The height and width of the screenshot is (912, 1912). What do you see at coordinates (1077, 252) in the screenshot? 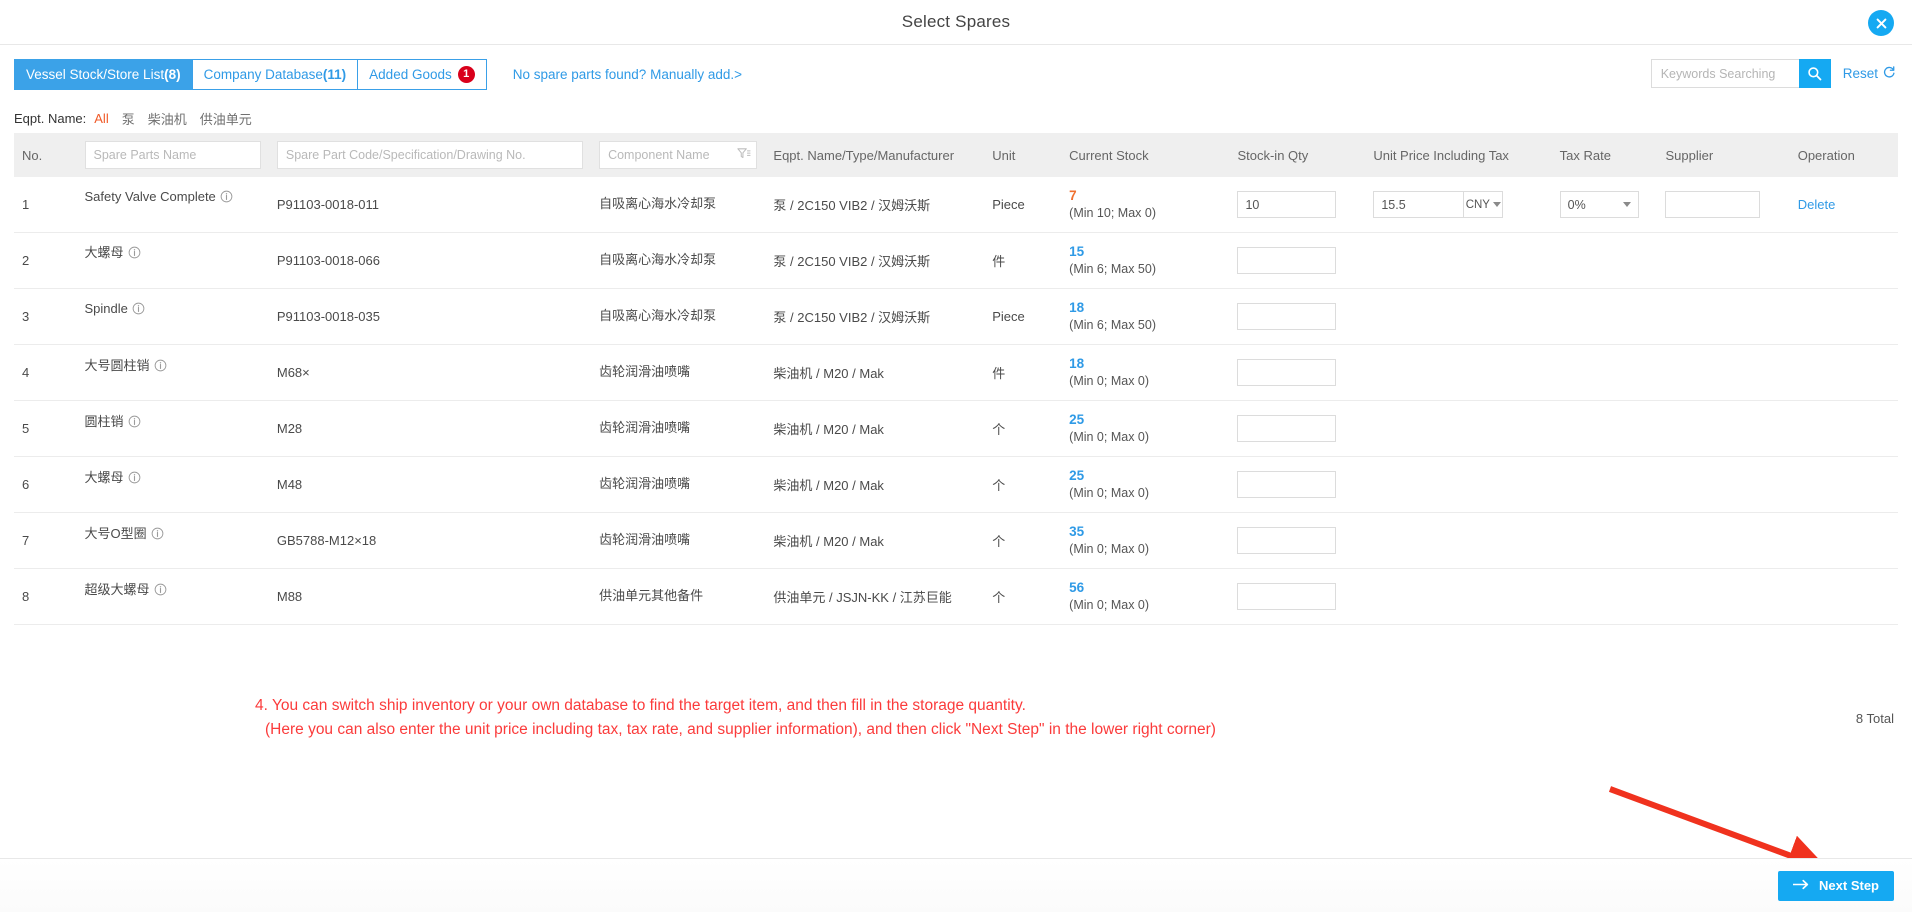
I see `current-stock-value: 15` at bounding box center [1077, 252].